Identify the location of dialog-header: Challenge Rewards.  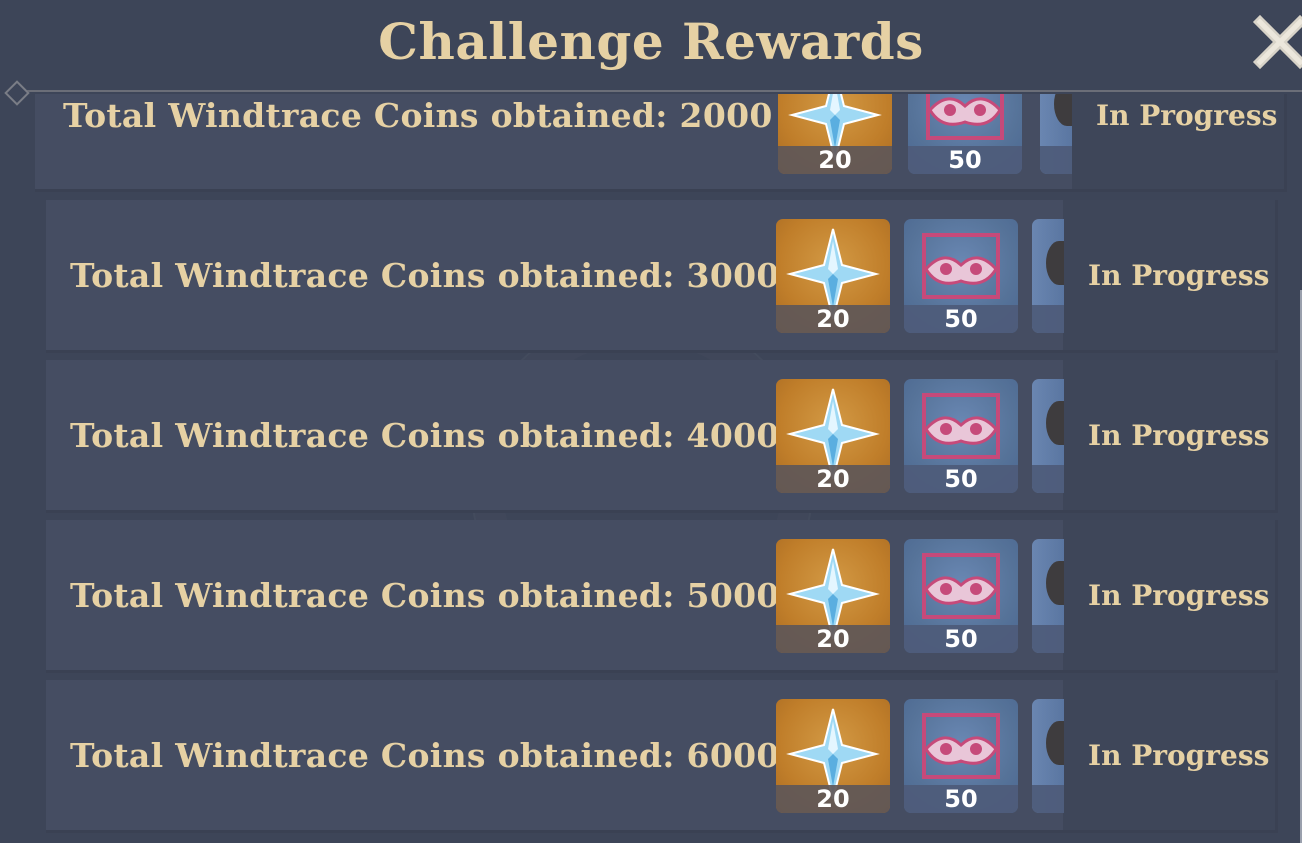
(651, 47).